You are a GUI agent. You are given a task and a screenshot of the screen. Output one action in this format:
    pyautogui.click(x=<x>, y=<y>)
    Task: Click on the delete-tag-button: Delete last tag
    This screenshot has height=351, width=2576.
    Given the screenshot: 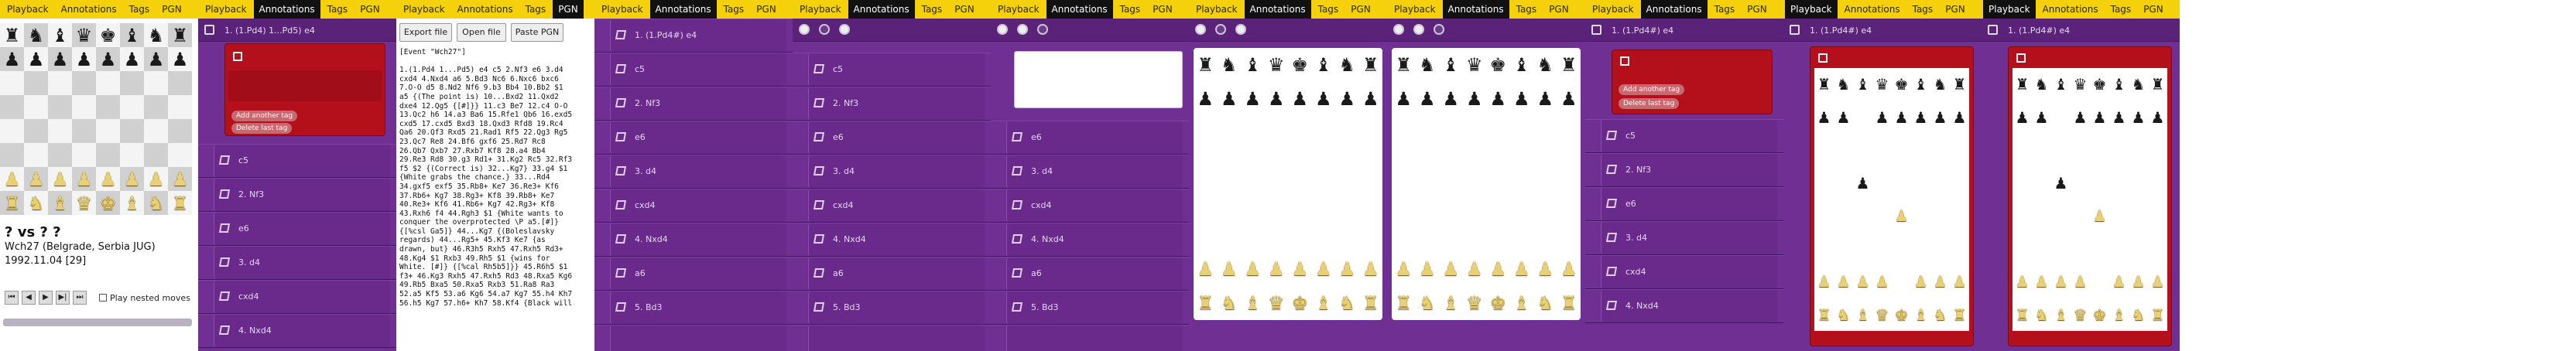 What is the action you would take?
    pyautogui.click(x=1649, y=103)
    